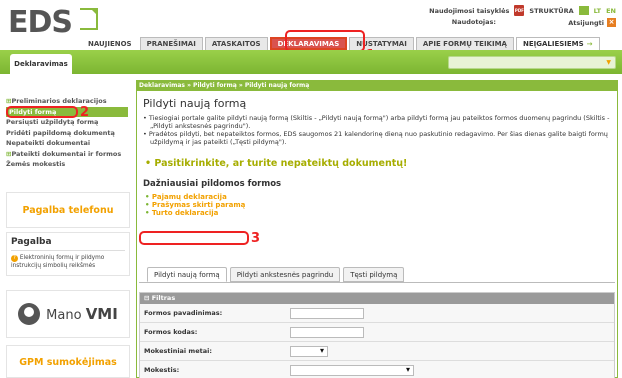  I want to click on user-circle-icon, so click(29, 314).